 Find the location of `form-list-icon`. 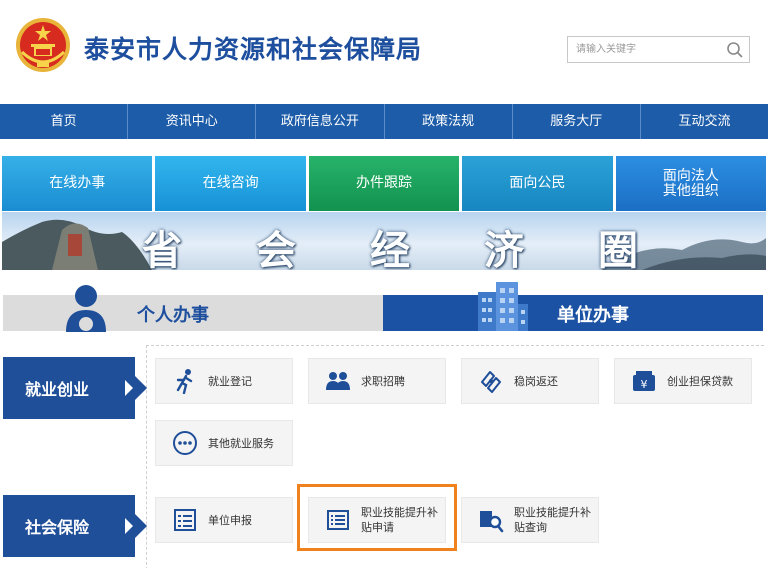

form-list-icon is located at coordinates (185, 520).